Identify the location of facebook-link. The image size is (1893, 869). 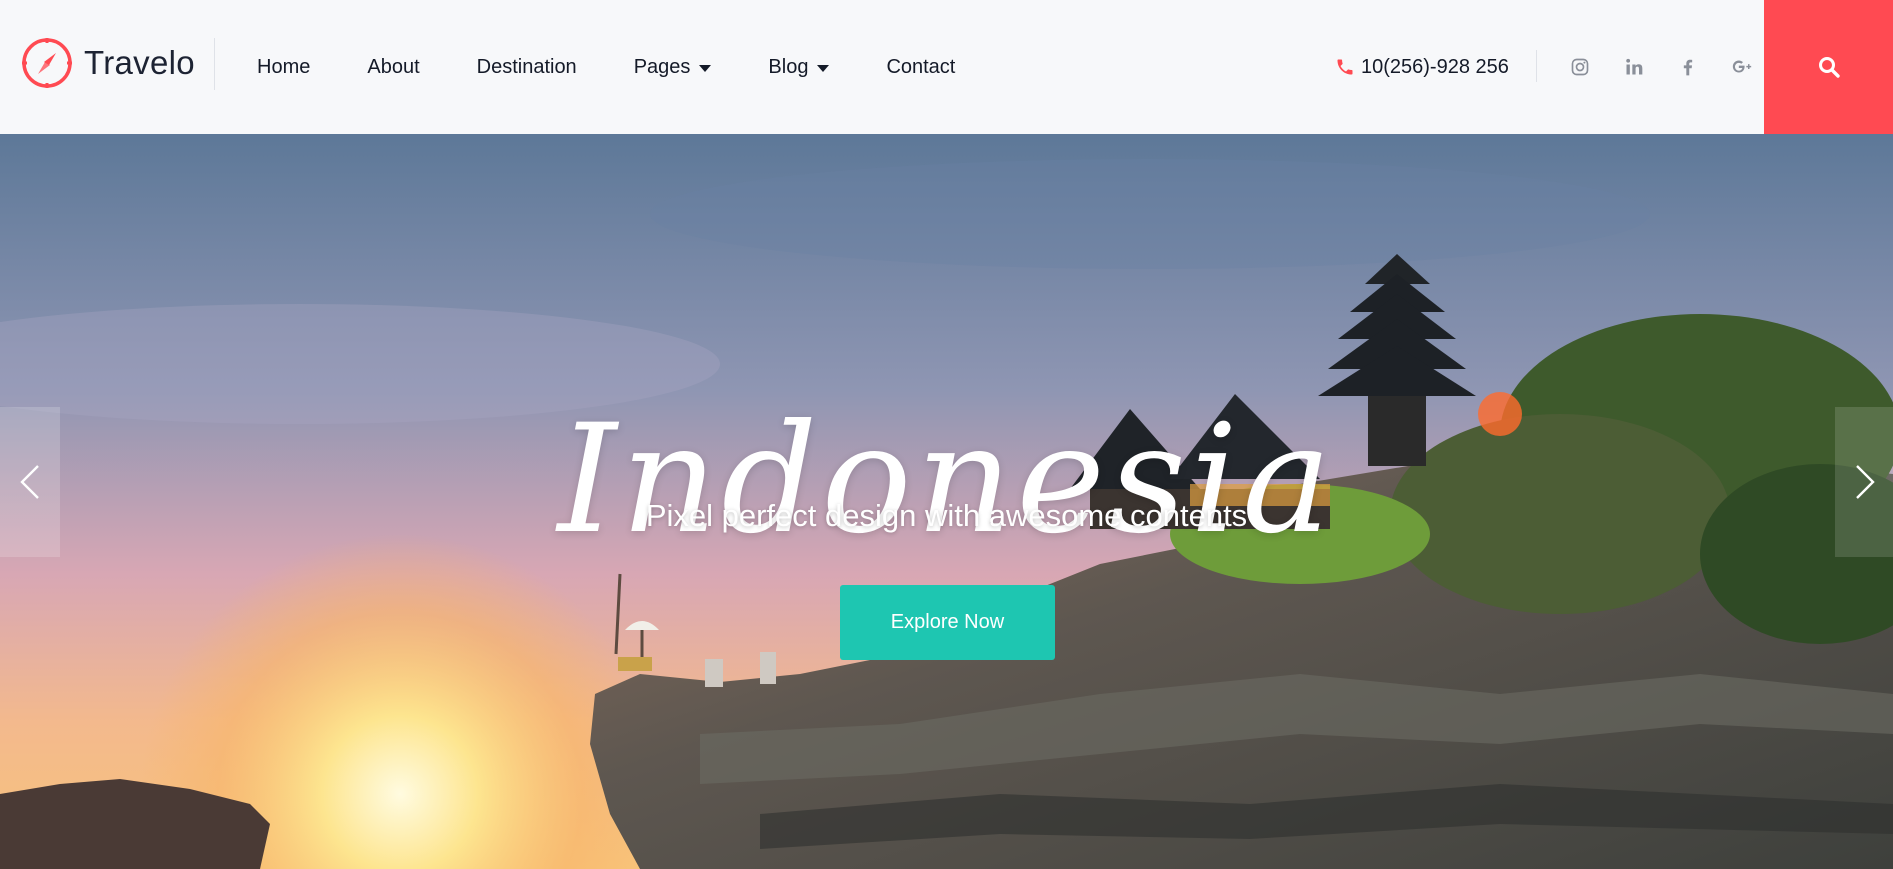
(1688, 67).